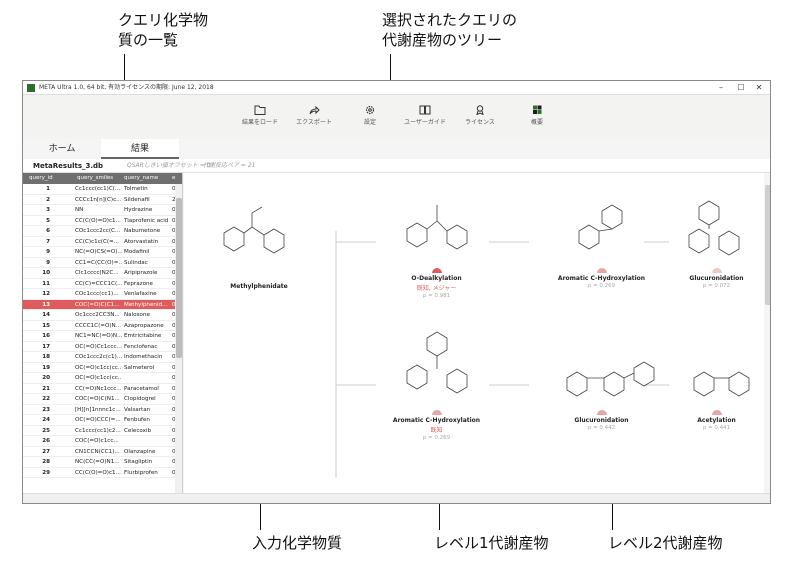  What do you see at coordinates (436, 270) in the screenshot?
I see `known-indicator` at bounding box center [436, 270].